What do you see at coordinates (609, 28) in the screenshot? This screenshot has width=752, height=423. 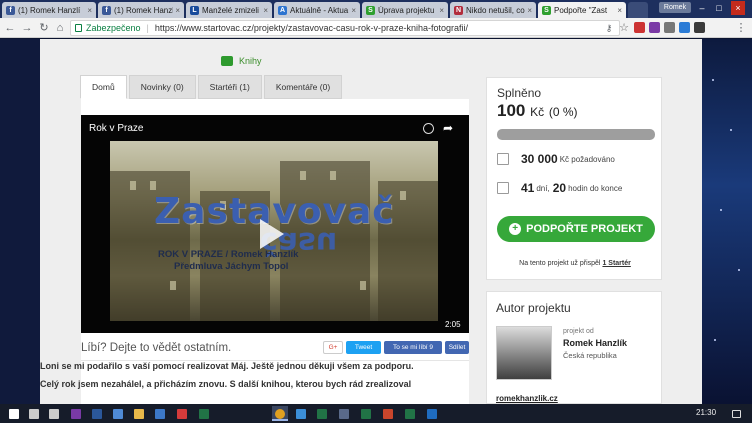 I see `key-icon: ⚷` at bounding box center [609, 28].